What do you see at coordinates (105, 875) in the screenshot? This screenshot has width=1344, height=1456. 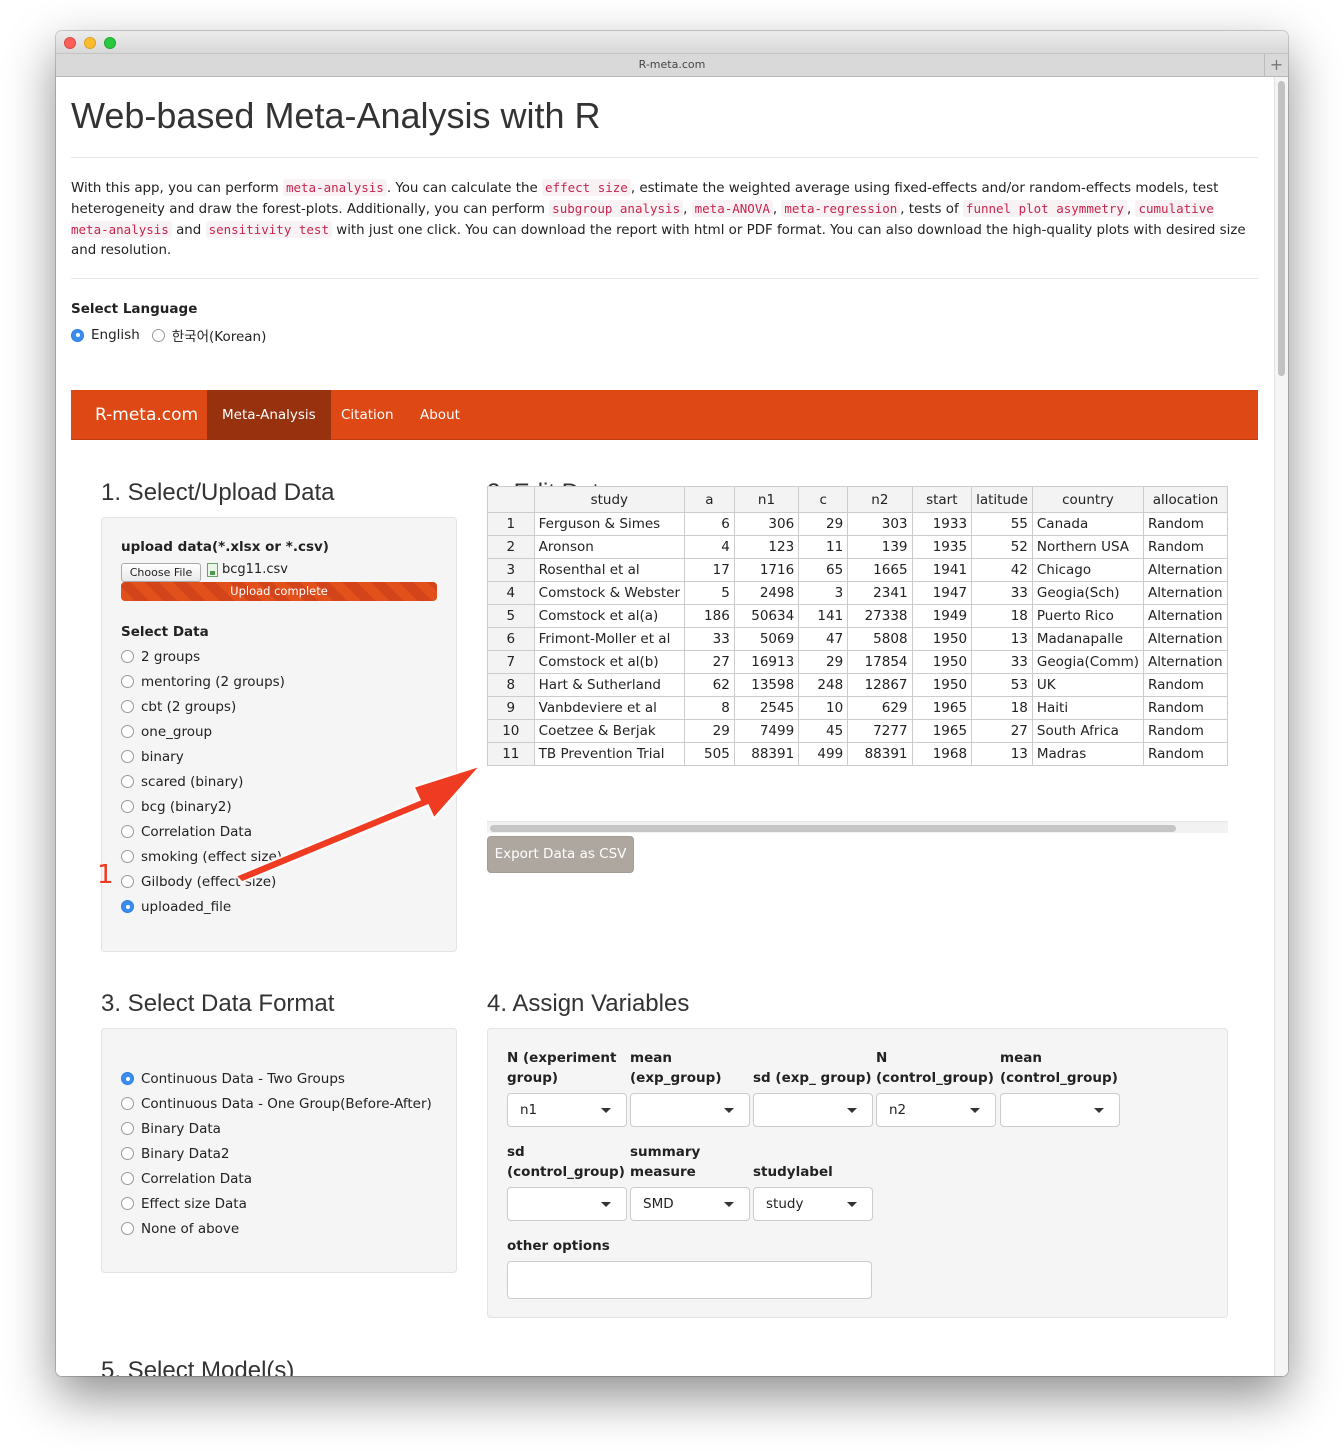 I see `step-number-badge: 1` at bounding box center [105, 875].